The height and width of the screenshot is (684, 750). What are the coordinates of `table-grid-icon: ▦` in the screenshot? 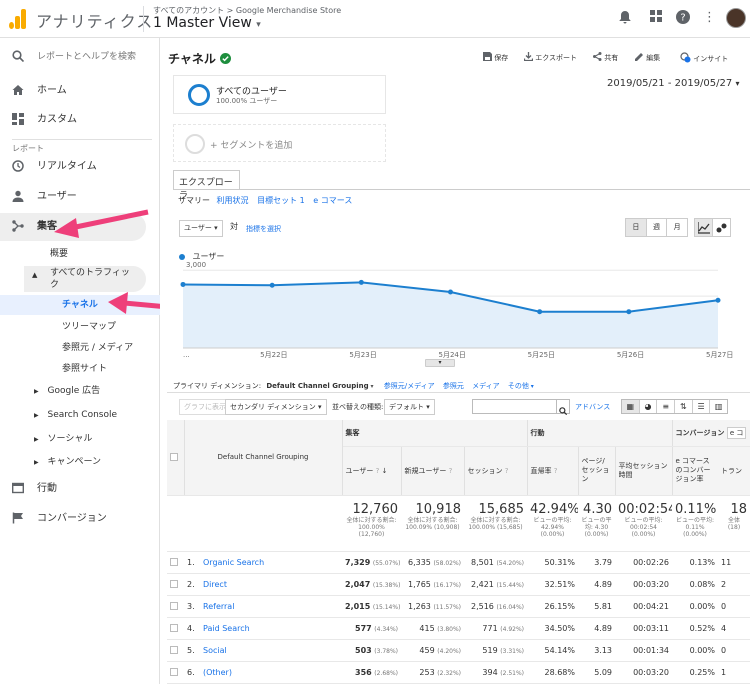 It's located at (631, 406).